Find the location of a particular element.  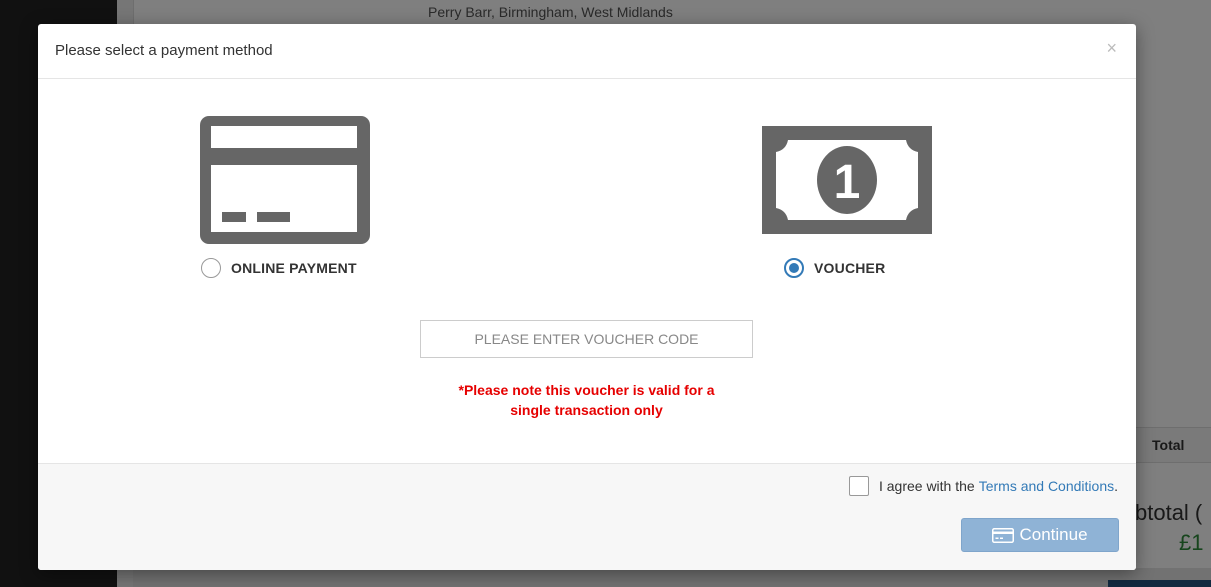

voucher-option: VOUCHER is located at coordinates (834, 268).